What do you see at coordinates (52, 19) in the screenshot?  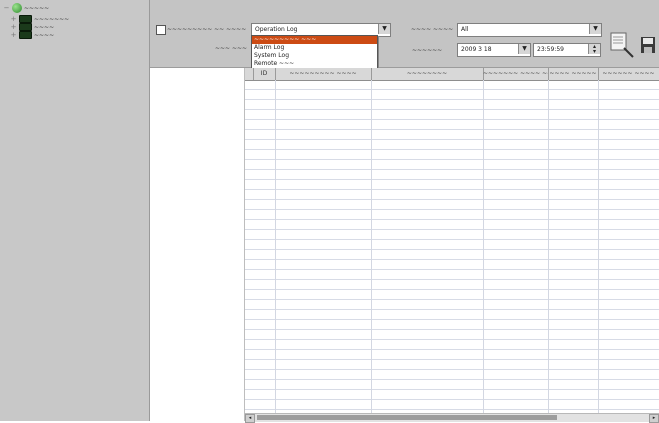 I see `tree-device-label: ~~~~~~~` at bounding box center [52, 19].